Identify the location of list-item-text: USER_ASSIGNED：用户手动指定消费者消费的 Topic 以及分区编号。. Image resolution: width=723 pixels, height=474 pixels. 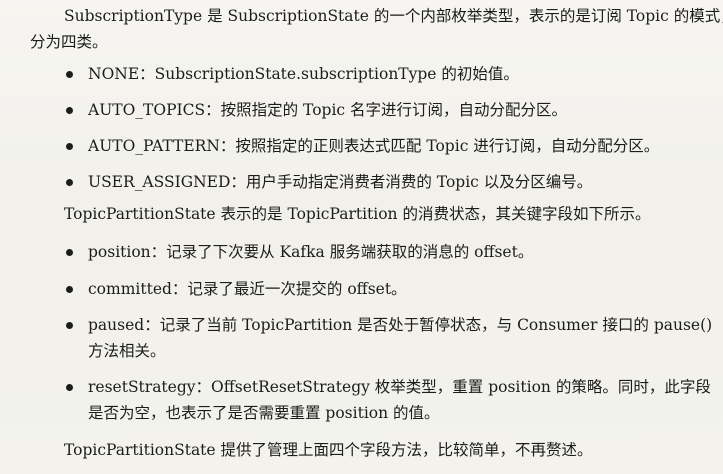
(340, 182).